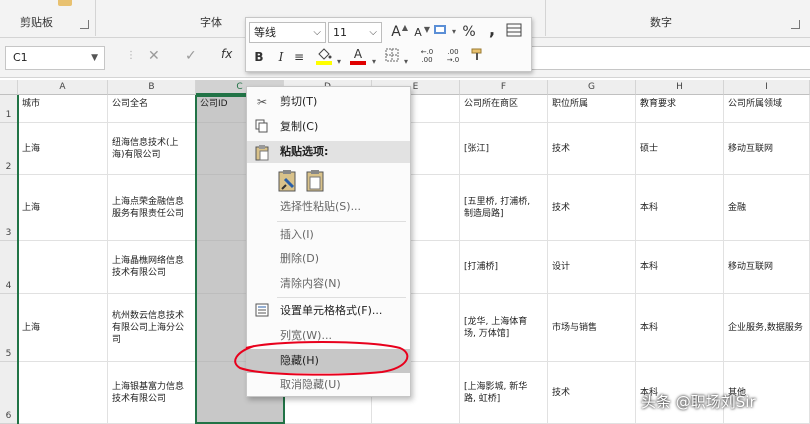 Image resolution: width=810 pixels, height=424 pixels. What do you see at coordinates (9, 87) in the screenshot?
I see `select-all-corner` at bounding box center [9, 87].